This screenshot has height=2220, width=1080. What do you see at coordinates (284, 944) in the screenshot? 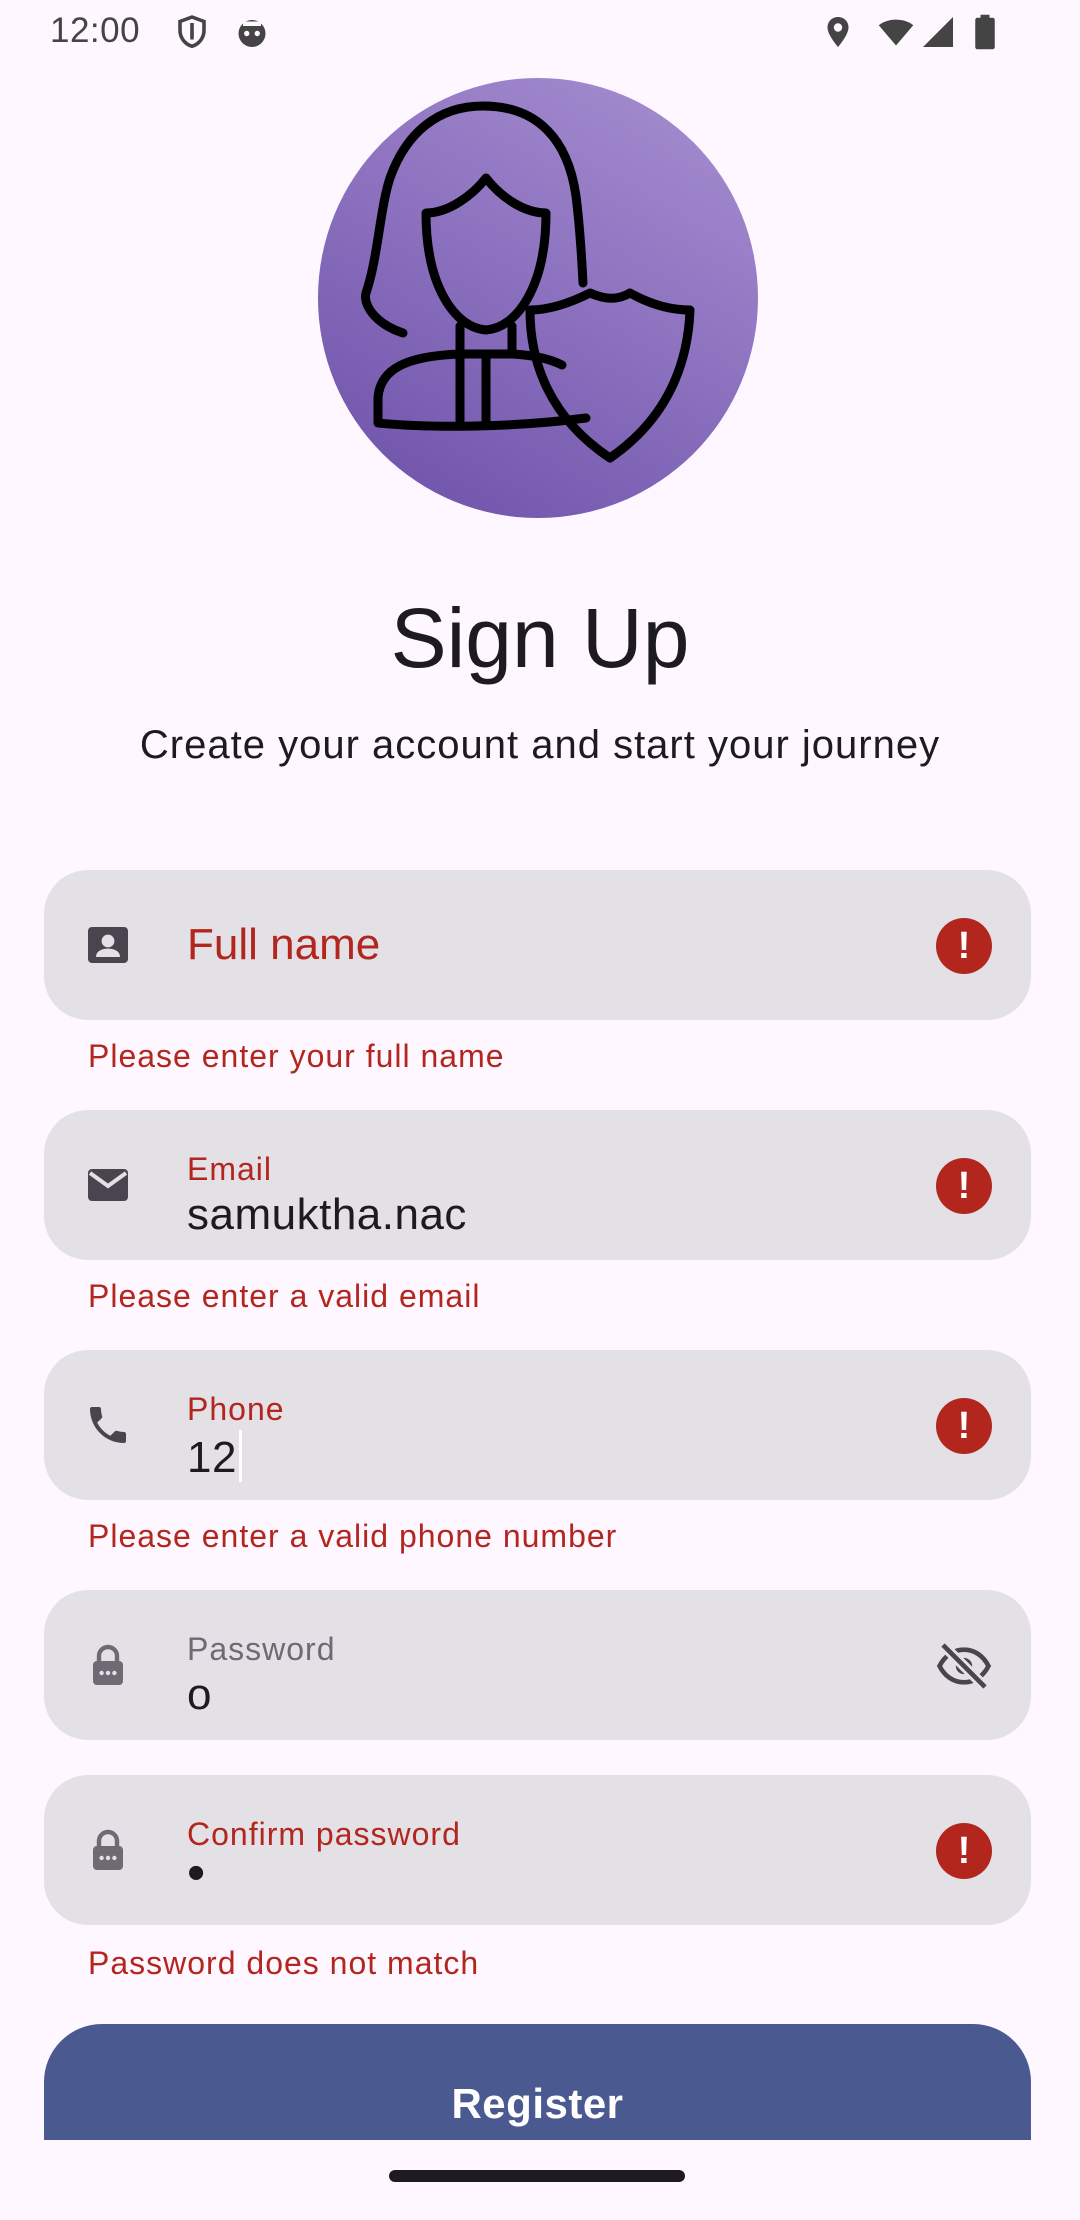
I see `full-name-label: Full name` at bounding box center [284, 944].